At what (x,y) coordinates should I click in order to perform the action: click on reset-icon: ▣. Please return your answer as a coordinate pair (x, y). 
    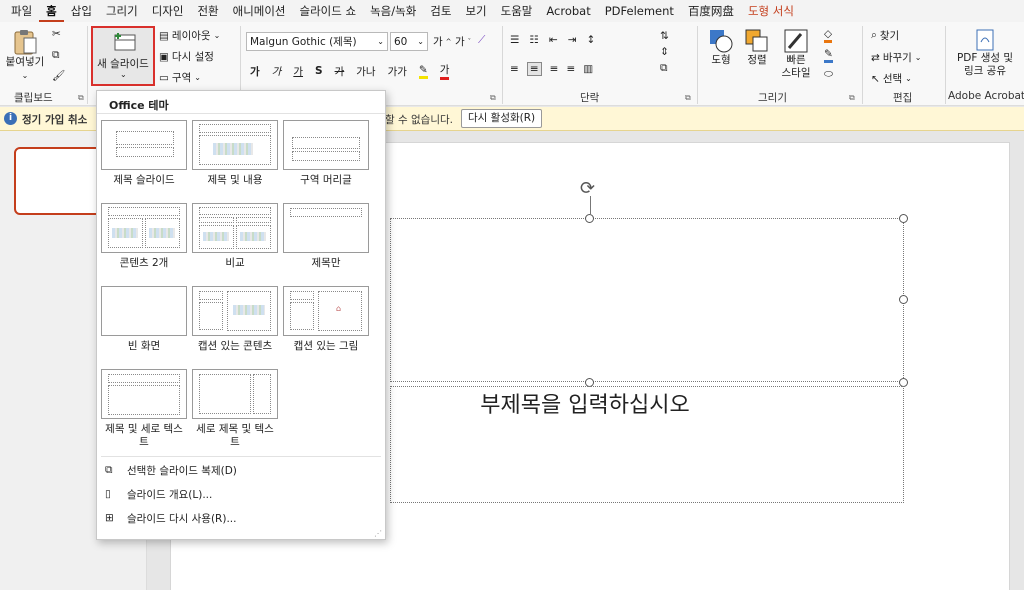
    Looking at the image, I should click on (164, 56).